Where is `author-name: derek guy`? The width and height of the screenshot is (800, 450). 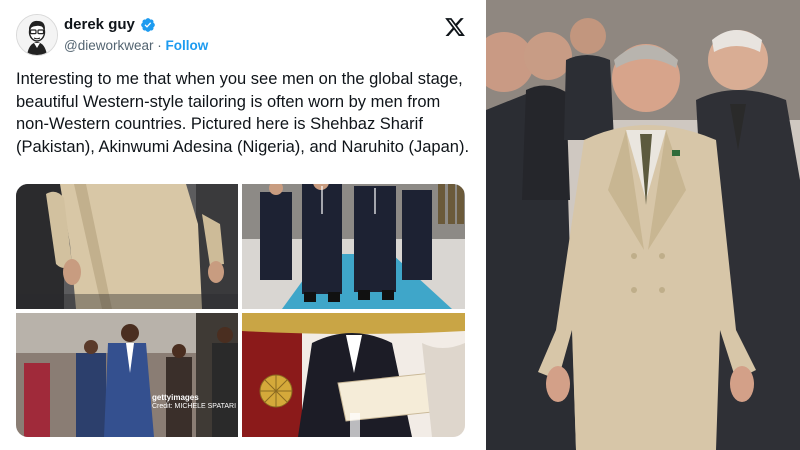
author-name: derek guy is located at coordinates (99, 24).